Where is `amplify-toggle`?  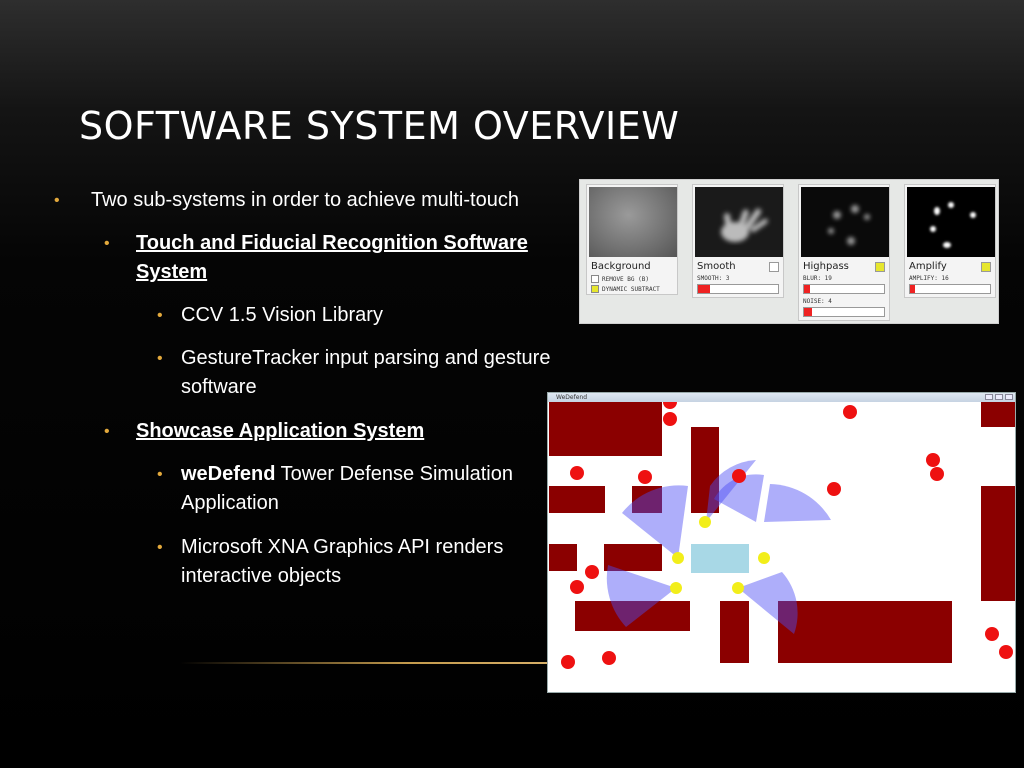 amplify-toggle is located at coordinates (986, 267).